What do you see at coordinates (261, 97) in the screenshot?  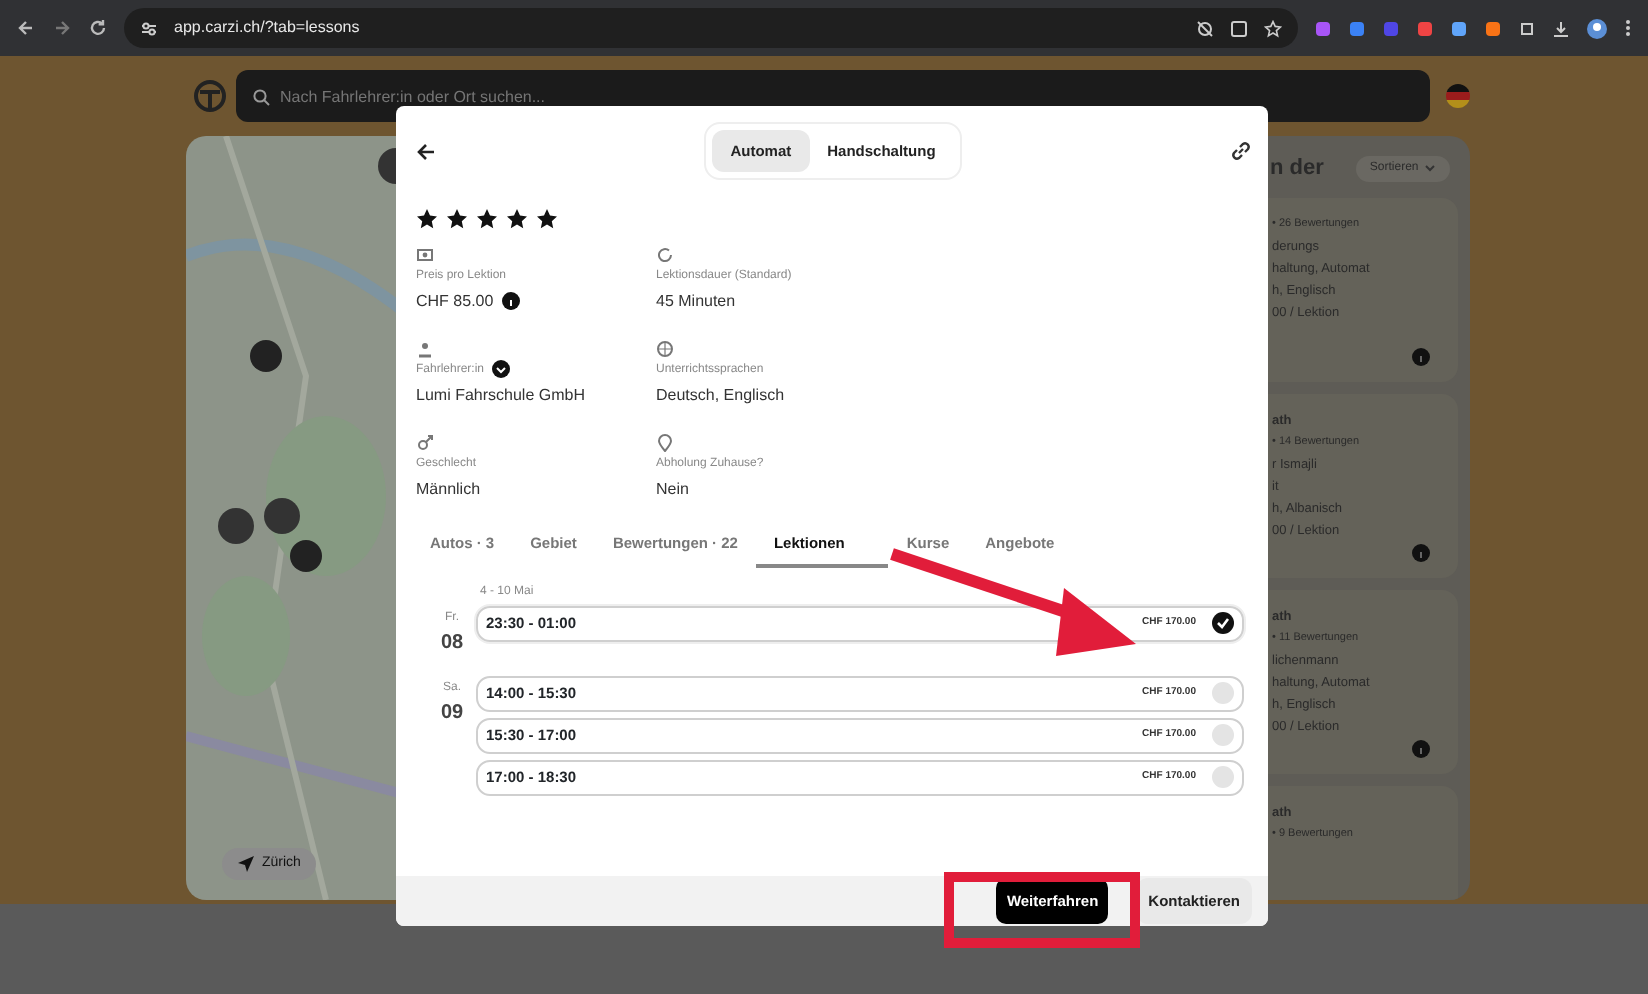 I see `search-icon` at bounding box center [261, 97].